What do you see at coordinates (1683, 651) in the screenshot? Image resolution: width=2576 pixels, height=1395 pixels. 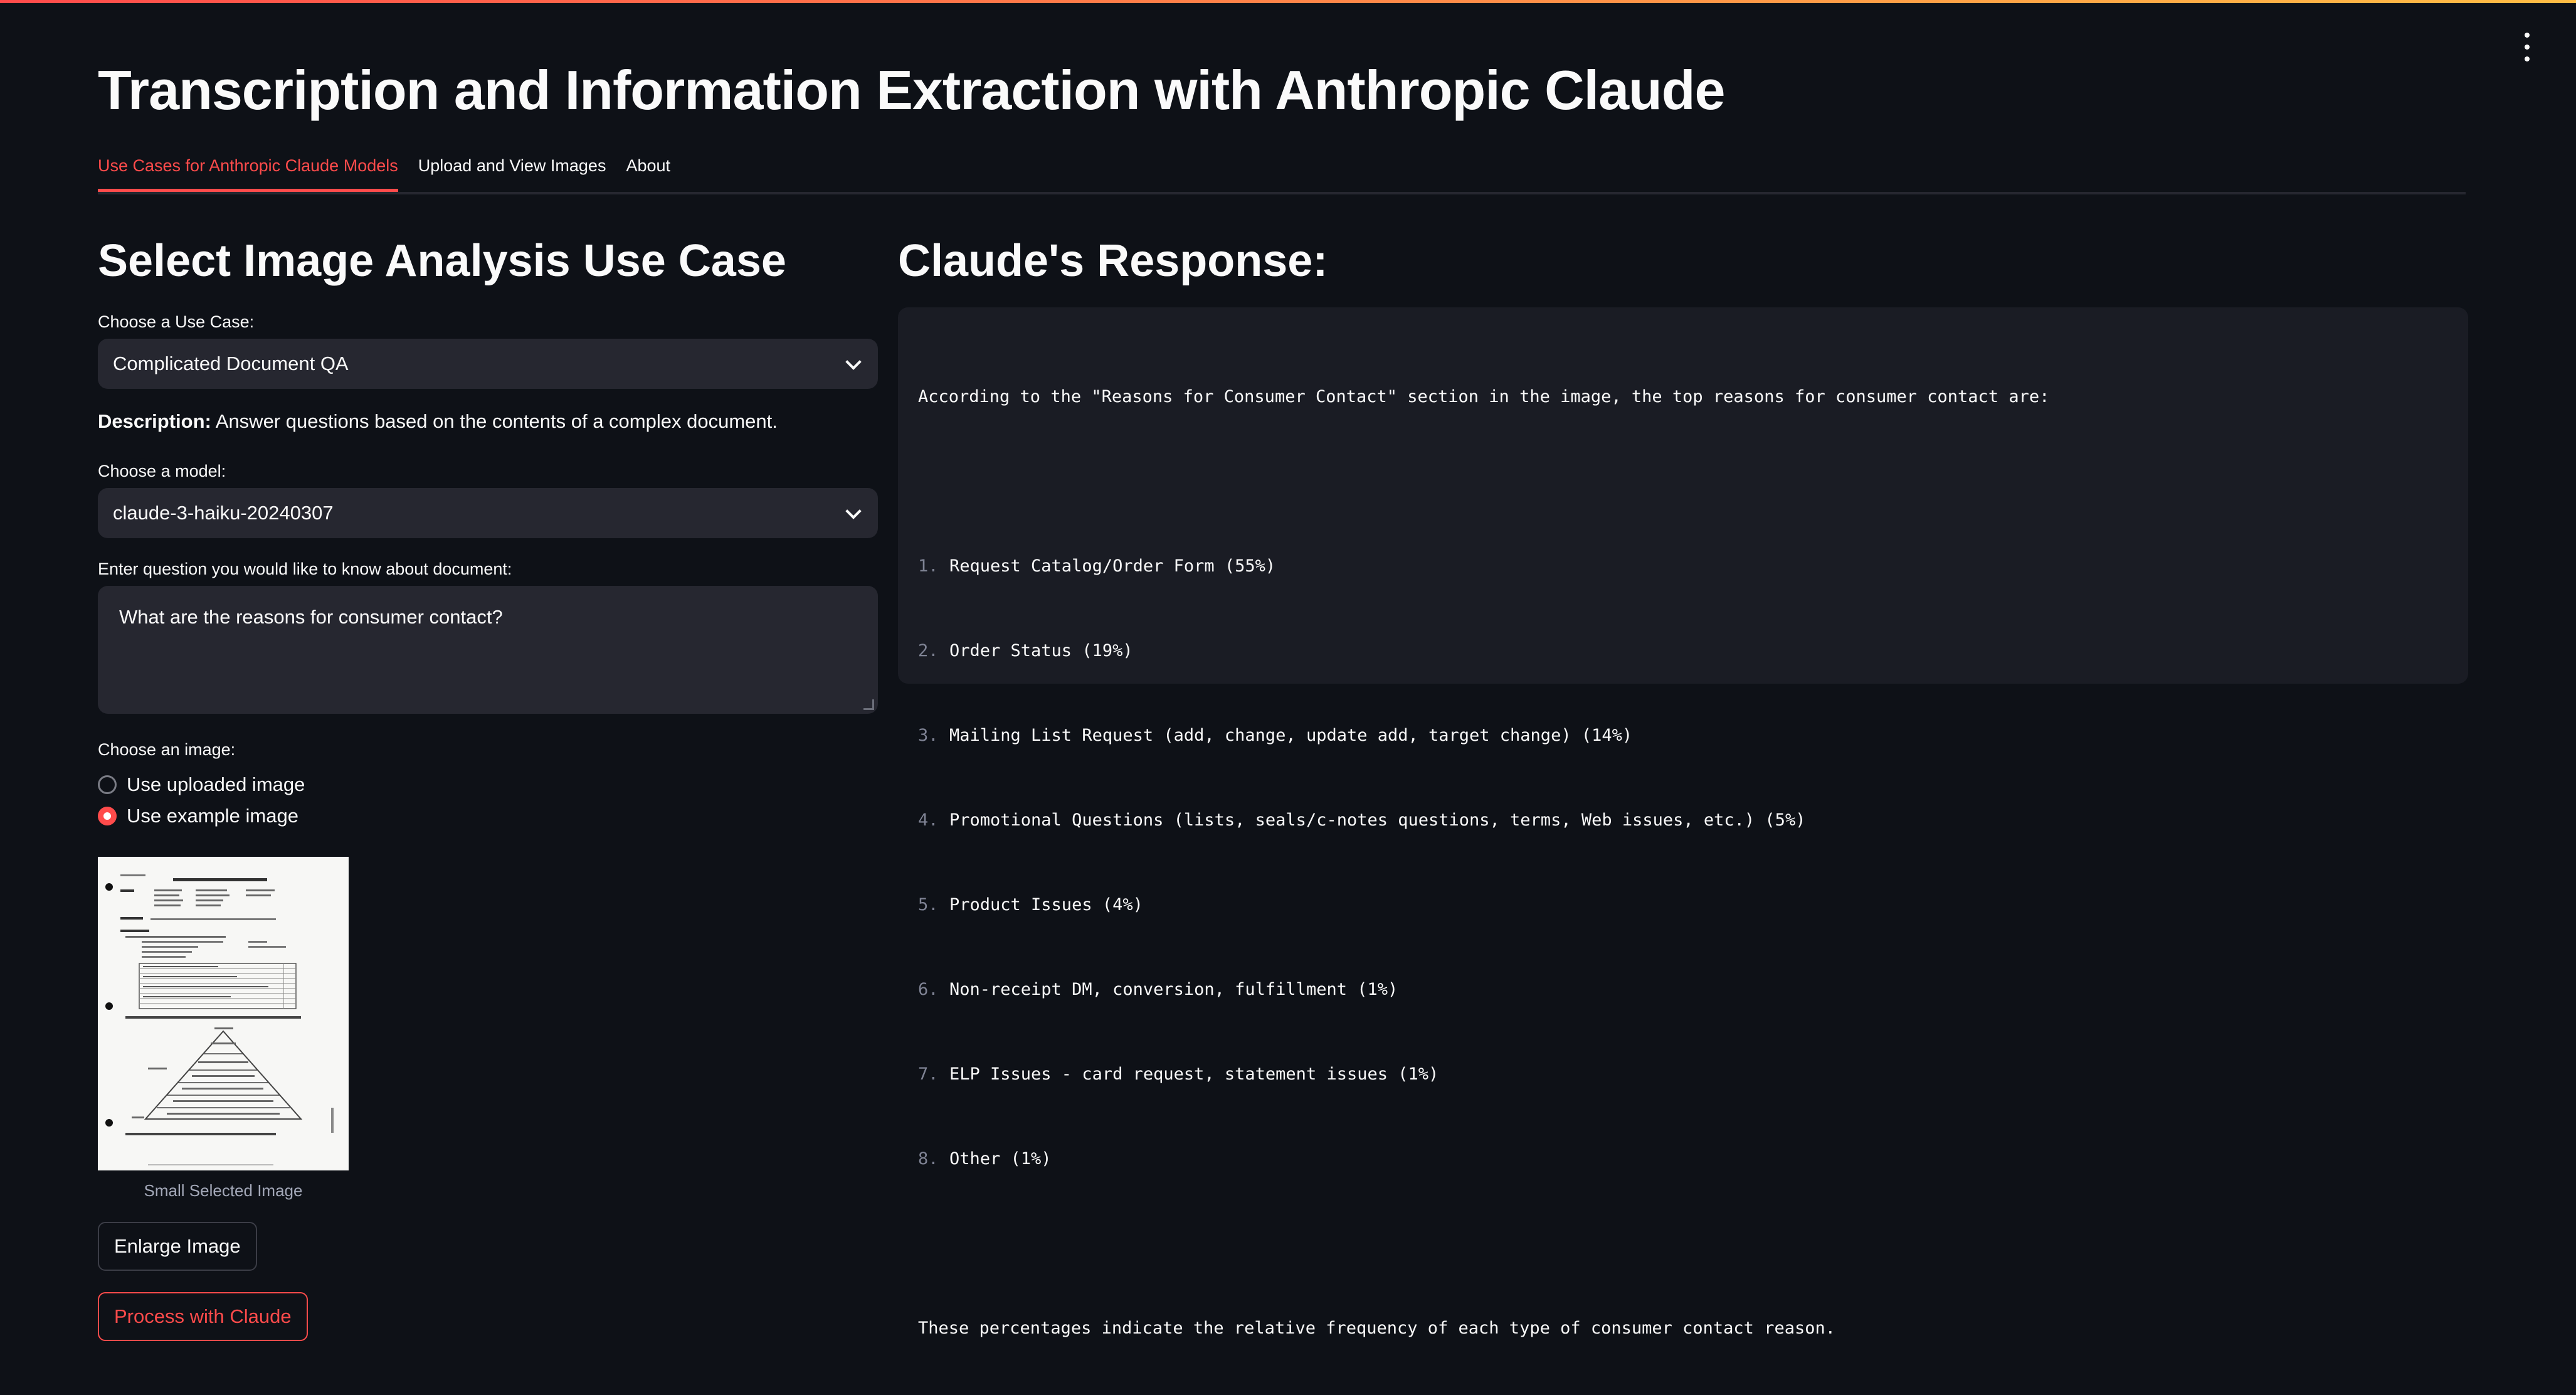 I see `response-list-item: 2. Order Status (19%)` at bounding box center [1683, 651].